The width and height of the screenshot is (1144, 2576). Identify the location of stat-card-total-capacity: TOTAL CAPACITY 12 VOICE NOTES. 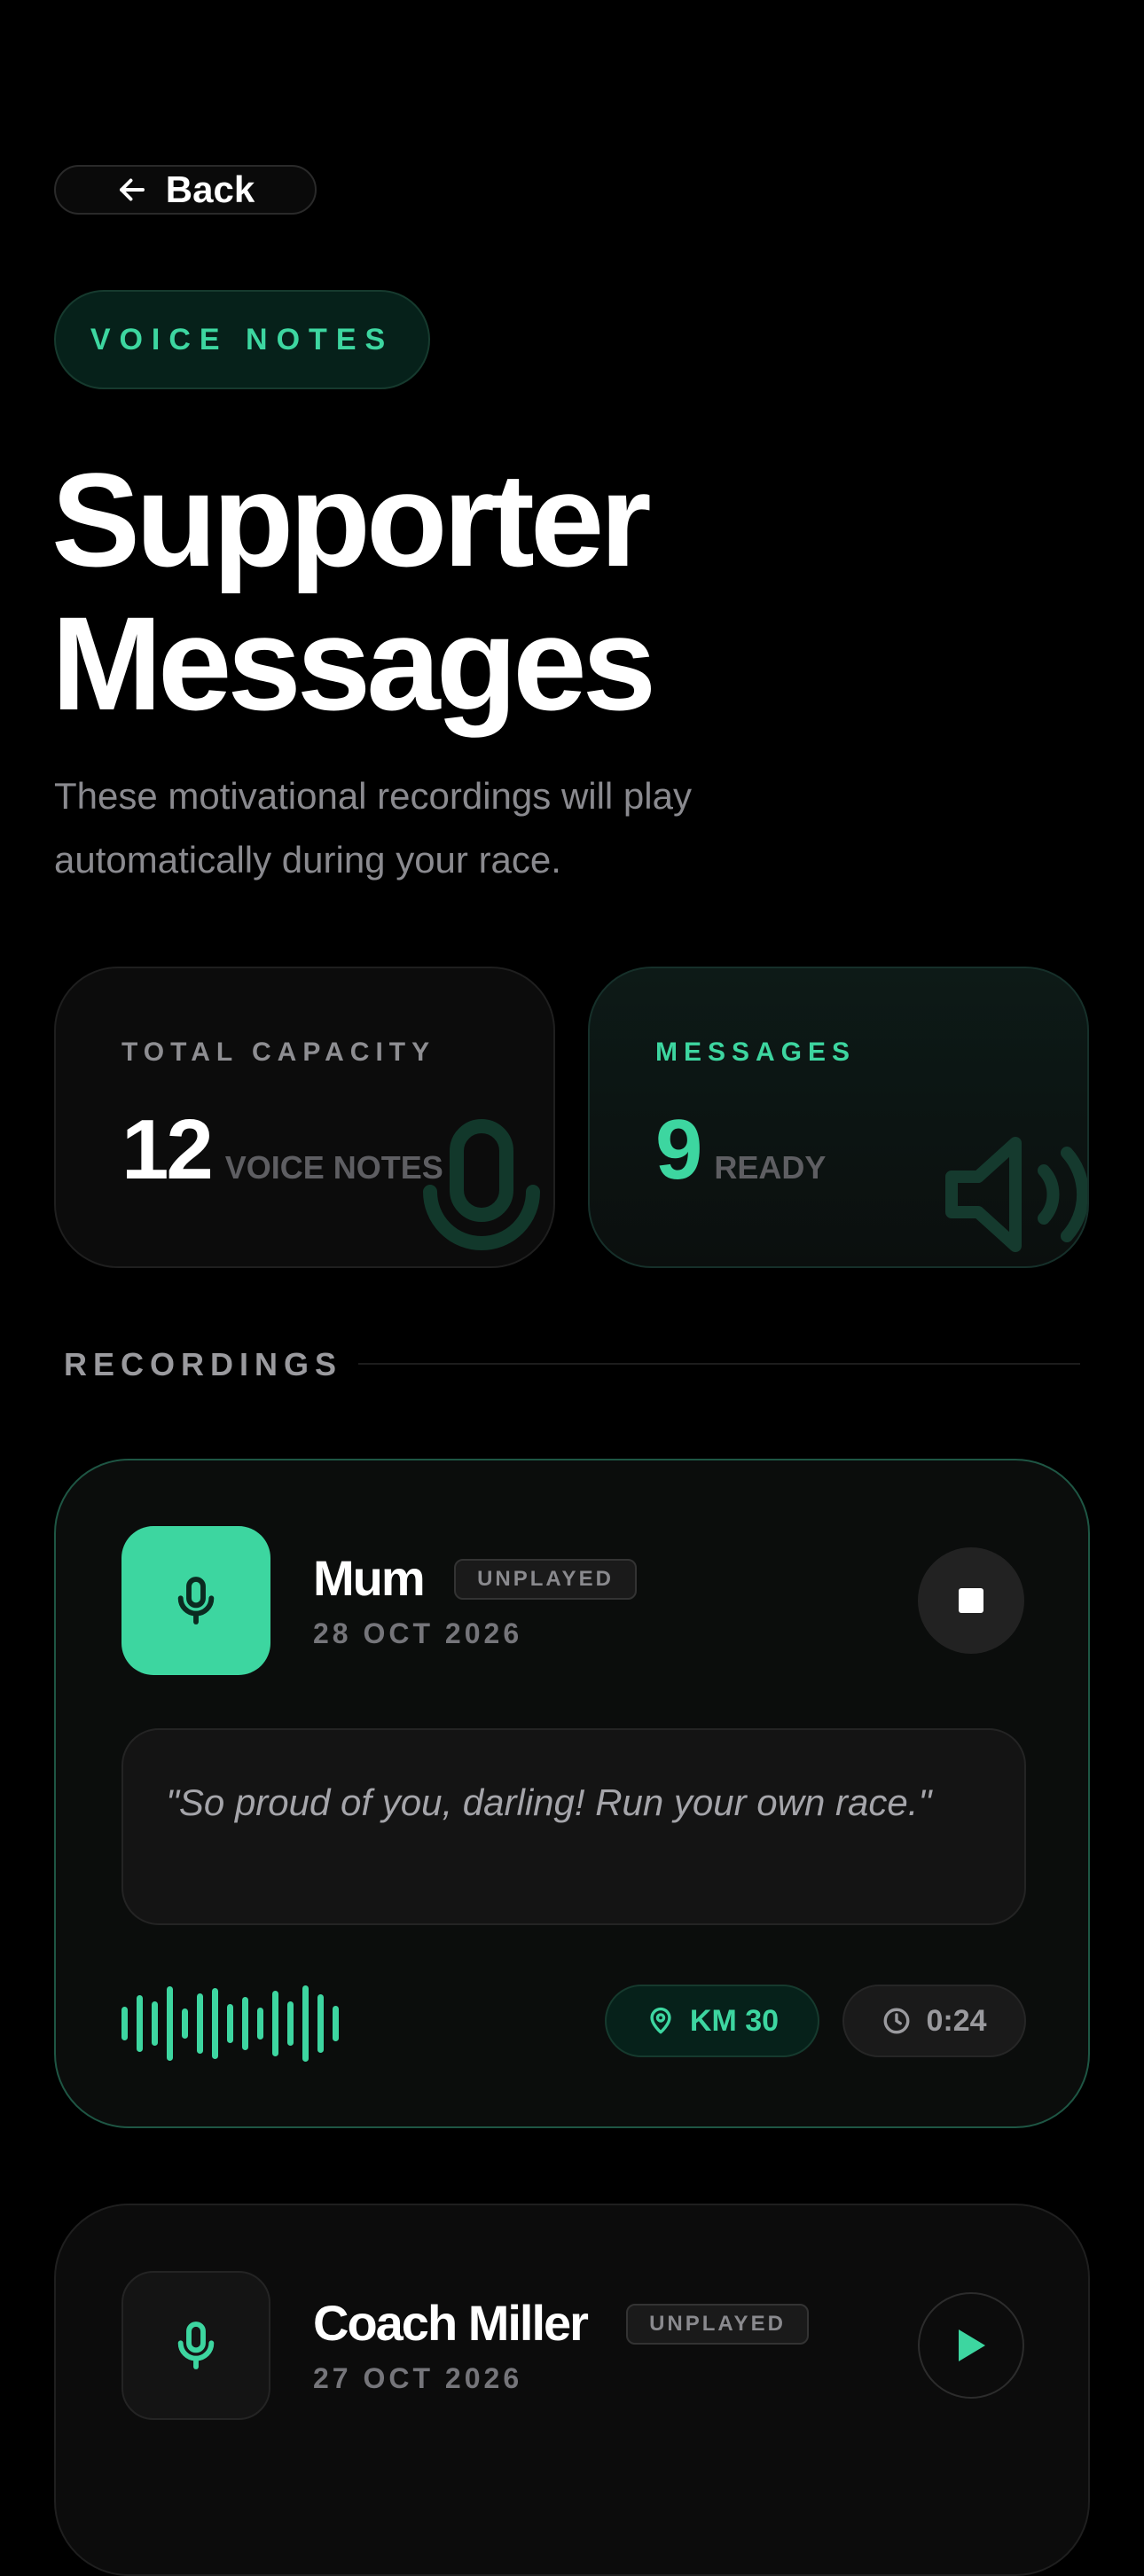
(305, 1117).